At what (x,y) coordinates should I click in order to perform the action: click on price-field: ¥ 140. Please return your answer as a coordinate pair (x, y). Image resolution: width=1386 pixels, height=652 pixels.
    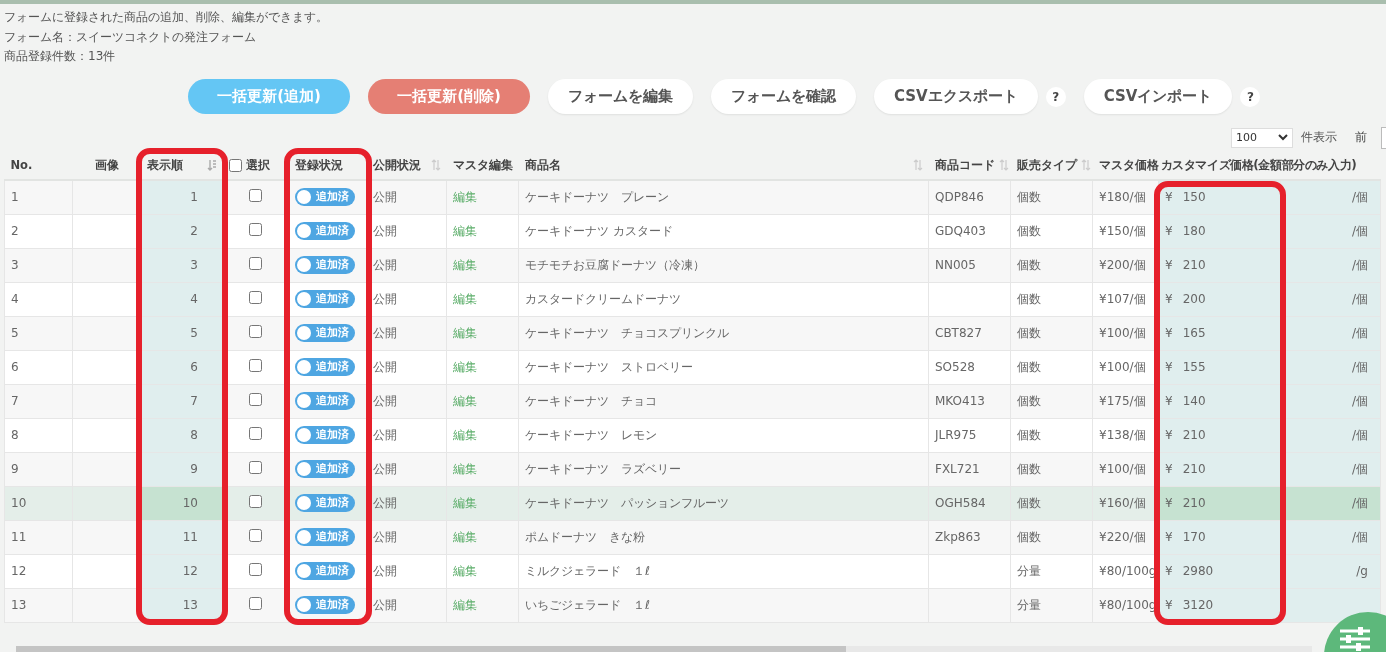
    Looking at the image, I should click on (1219, 401).